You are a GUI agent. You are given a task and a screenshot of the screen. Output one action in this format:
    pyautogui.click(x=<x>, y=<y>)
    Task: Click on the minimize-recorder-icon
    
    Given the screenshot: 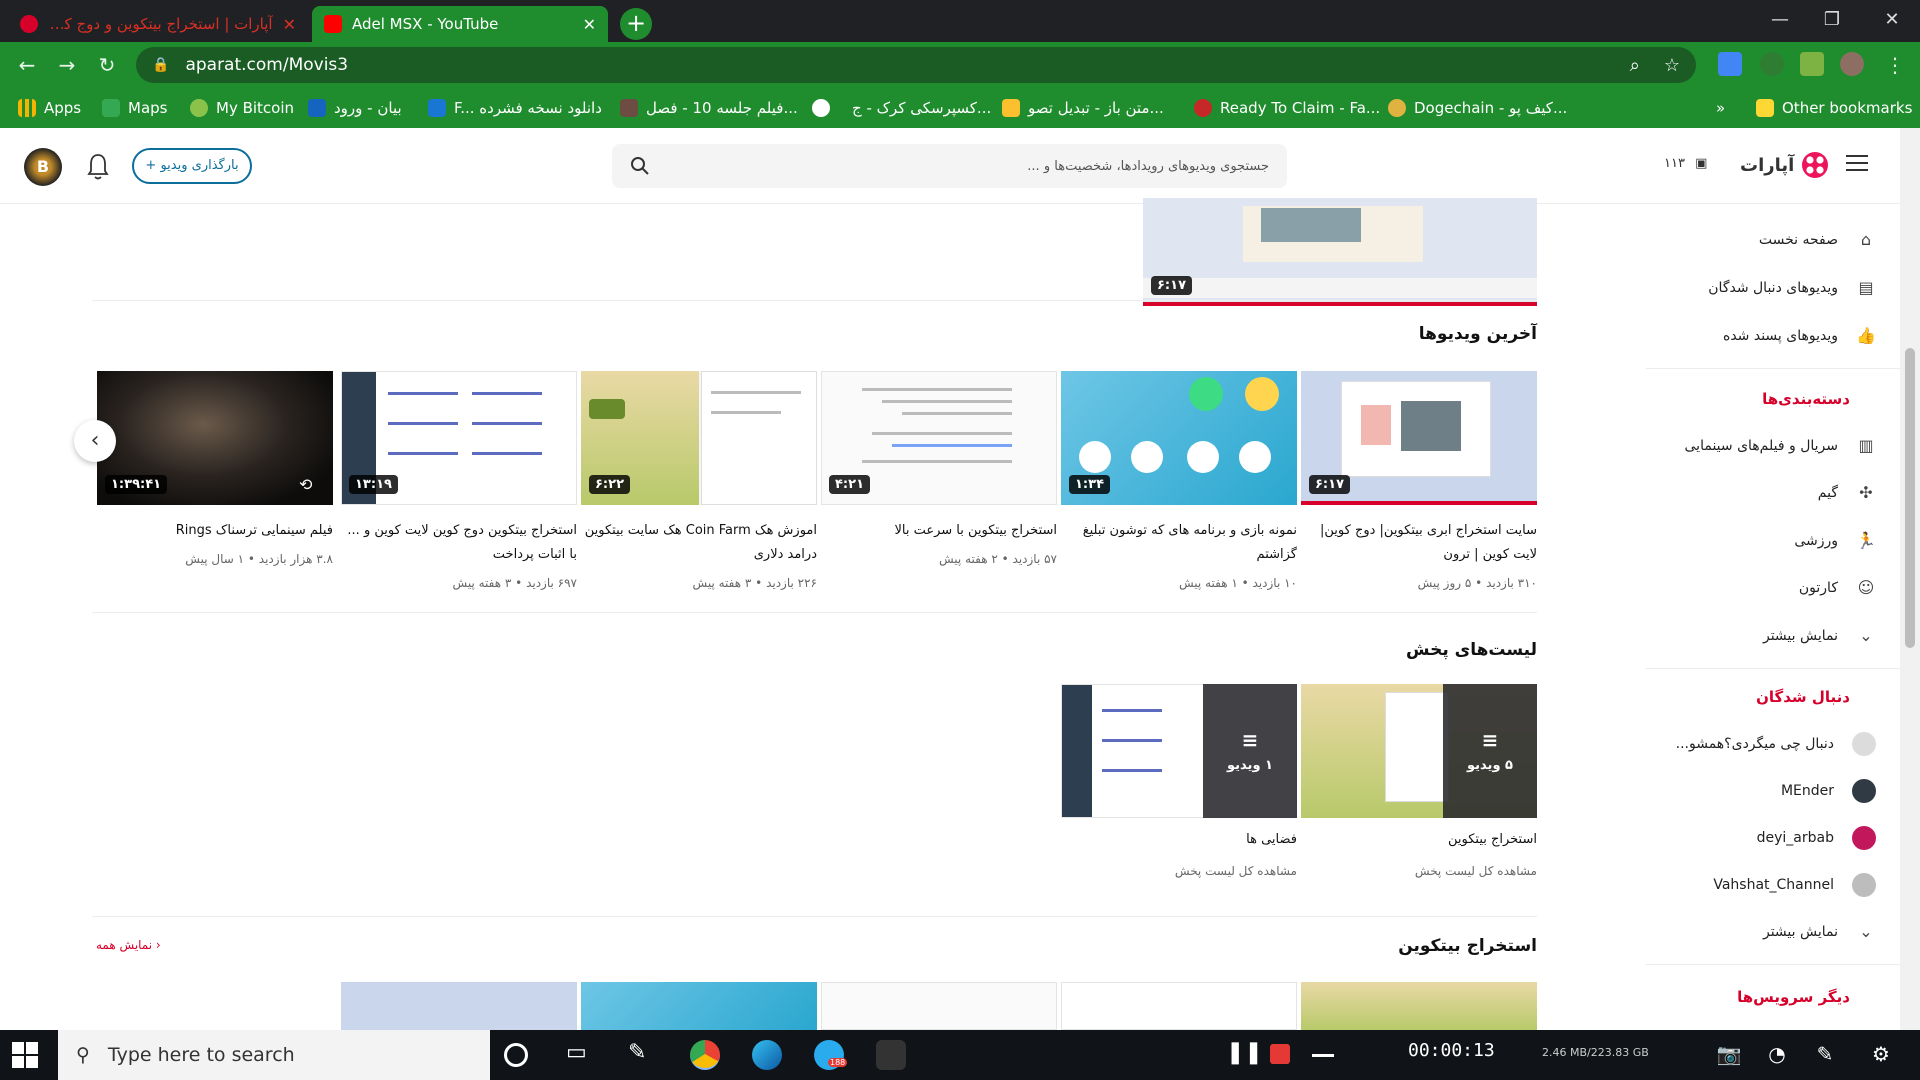 What is the action you would take?
    pyautogui.click(x=1323, y=1055)
    